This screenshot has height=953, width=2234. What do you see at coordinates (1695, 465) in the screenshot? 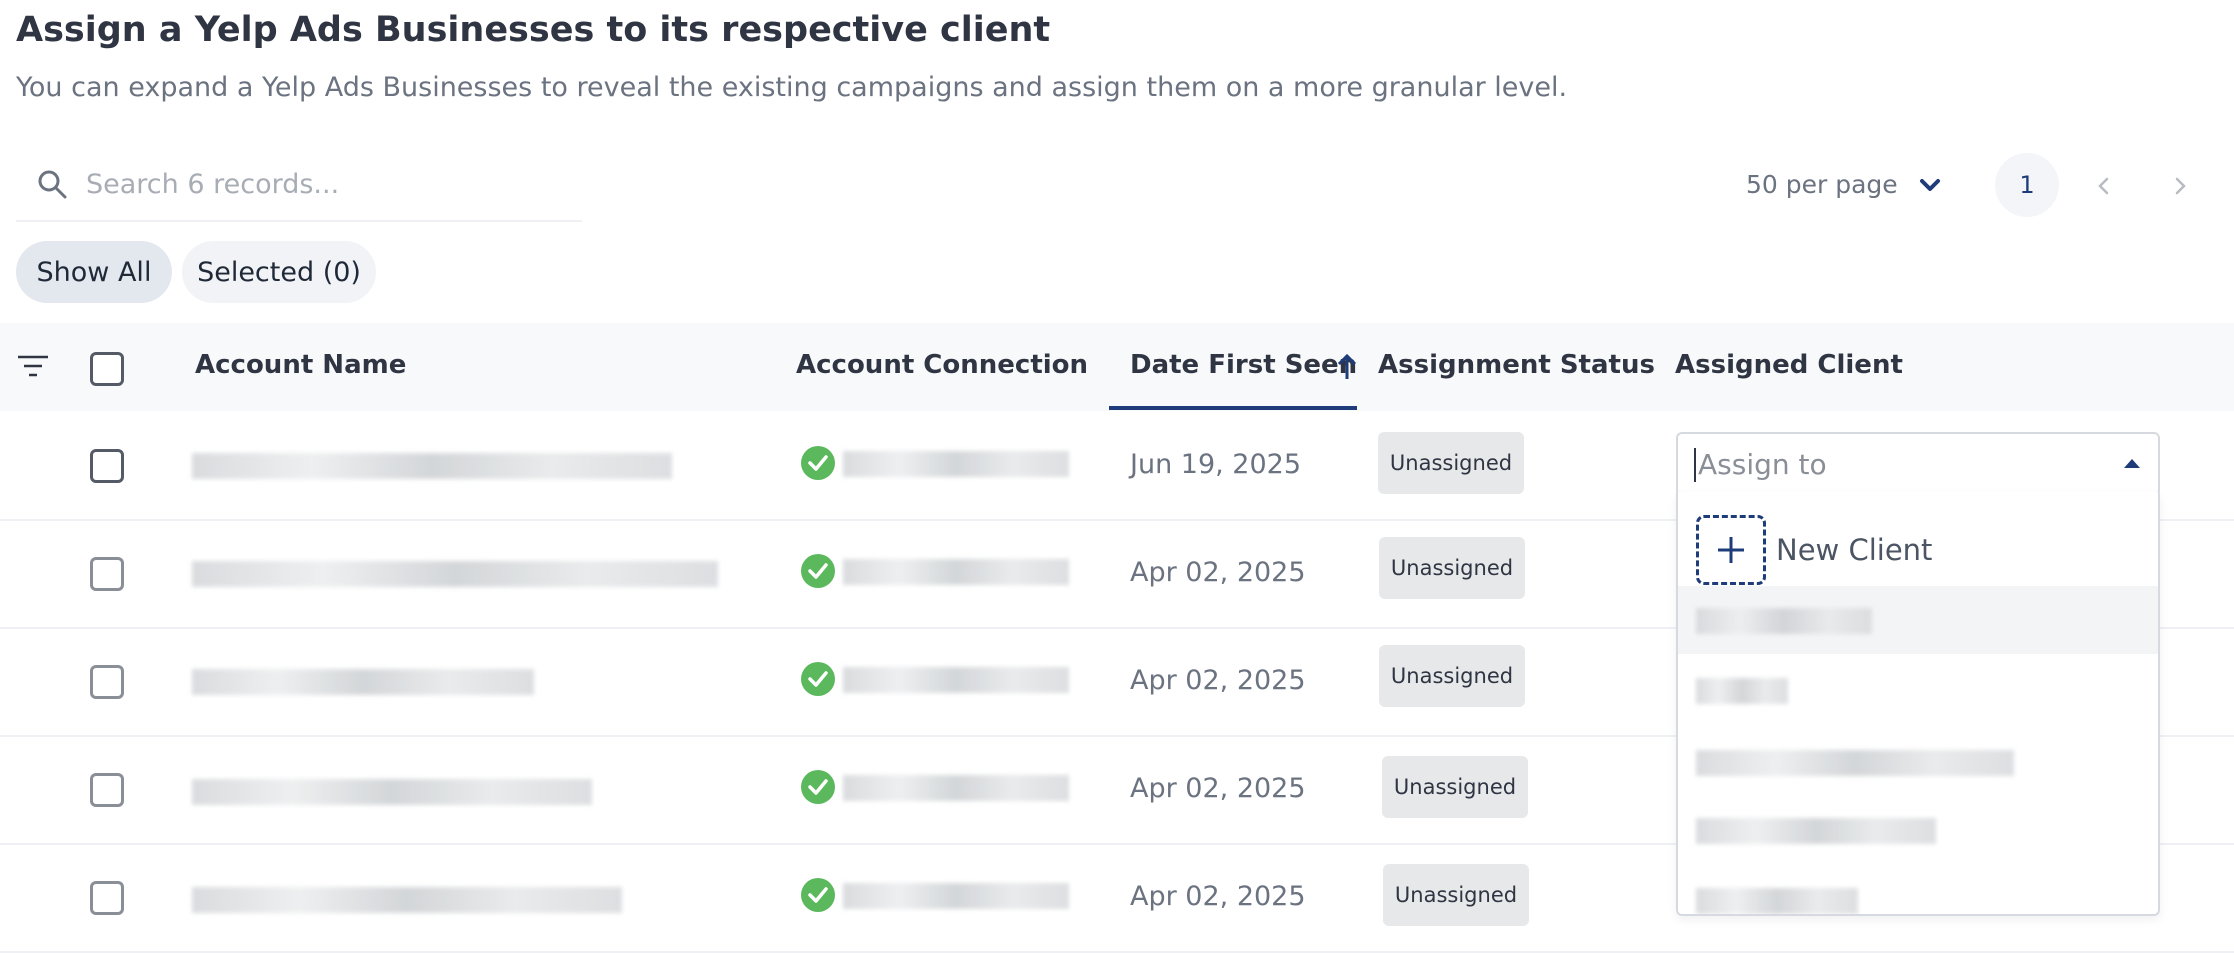
I see `text-cursor` at bounding box center [1695, 465].